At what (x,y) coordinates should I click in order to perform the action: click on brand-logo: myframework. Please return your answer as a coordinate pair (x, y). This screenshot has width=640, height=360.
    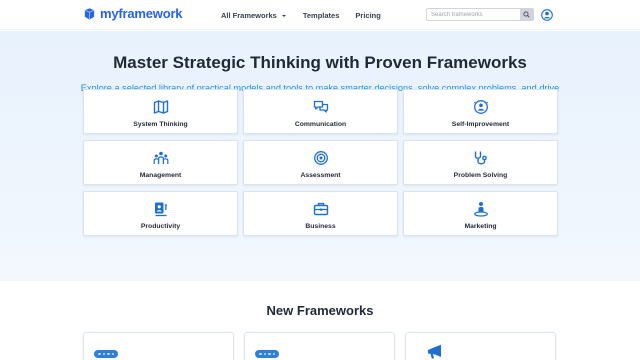
    Looking at the image, I should click on (133, 13).